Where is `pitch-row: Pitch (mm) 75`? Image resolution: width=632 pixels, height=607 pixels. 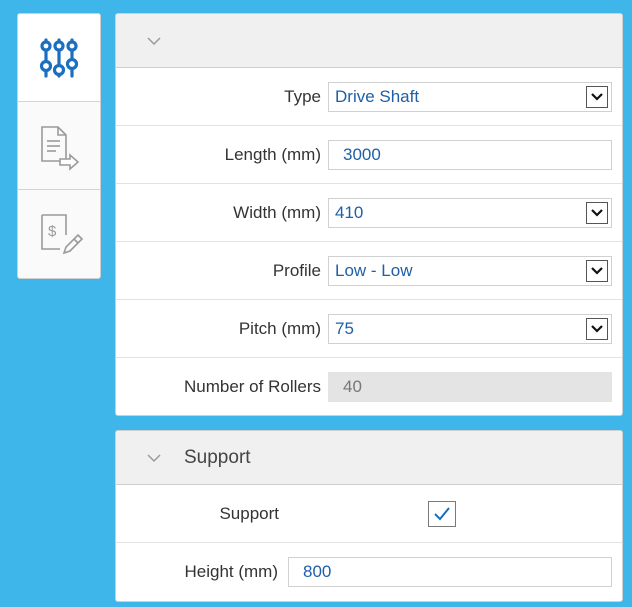 pitch-row: Pitch (mm) 75 is located at coordinates (369, 329).